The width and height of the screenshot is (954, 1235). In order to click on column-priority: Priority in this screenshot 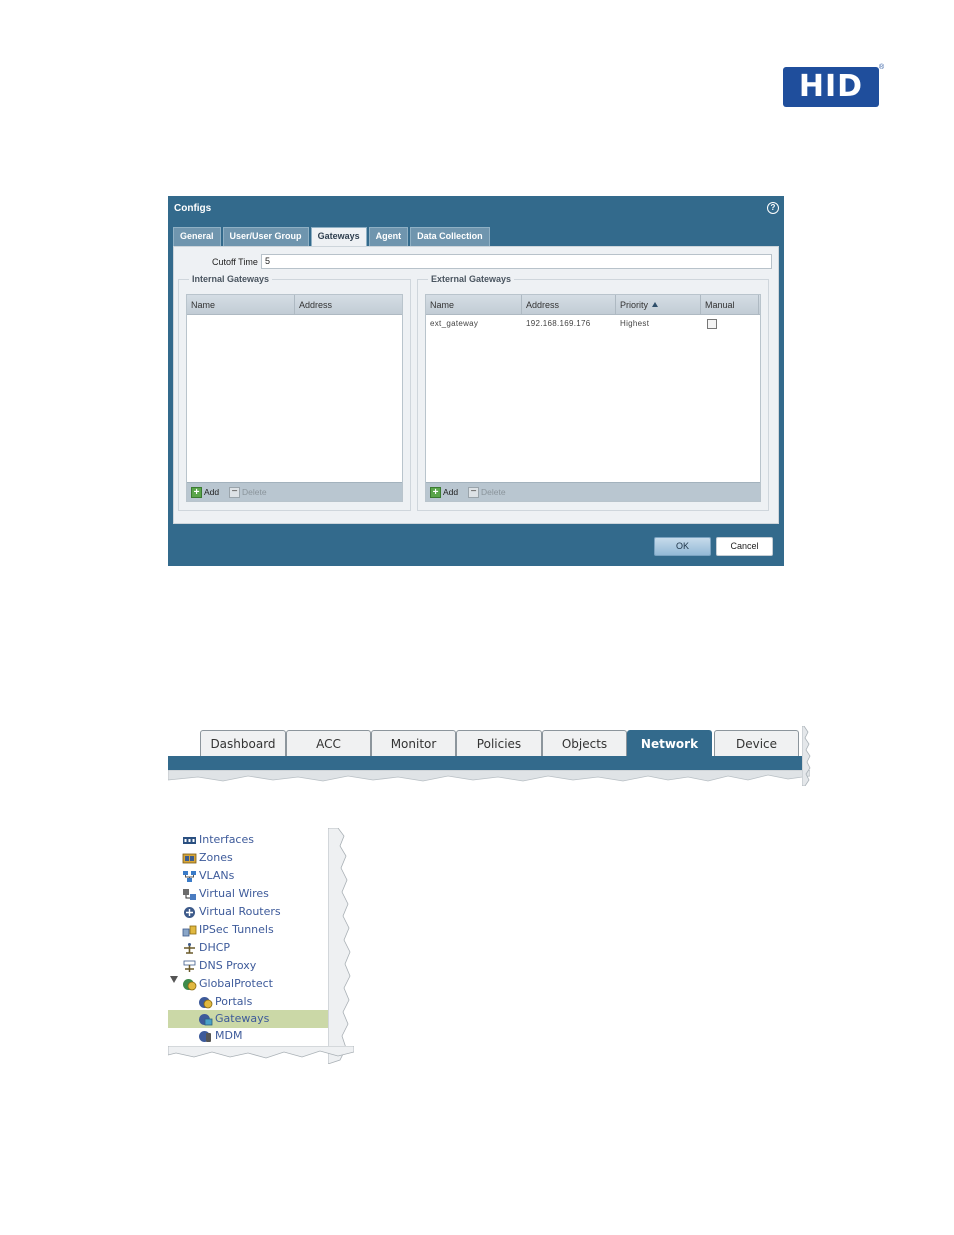, I will do `click(658, 305)`.